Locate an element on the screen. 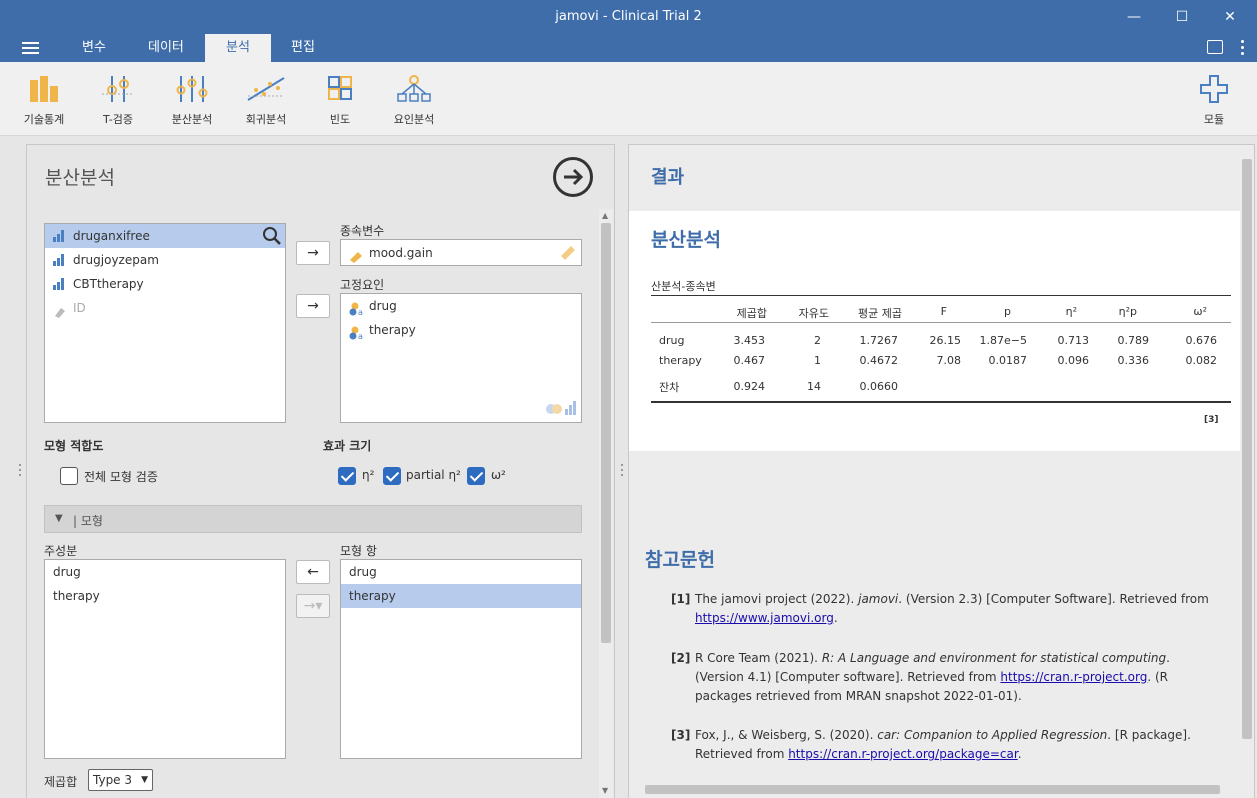 The height and width of the screenshot is (798, 1257). table-cell: 0.924 is located at coordinates (749, 386).